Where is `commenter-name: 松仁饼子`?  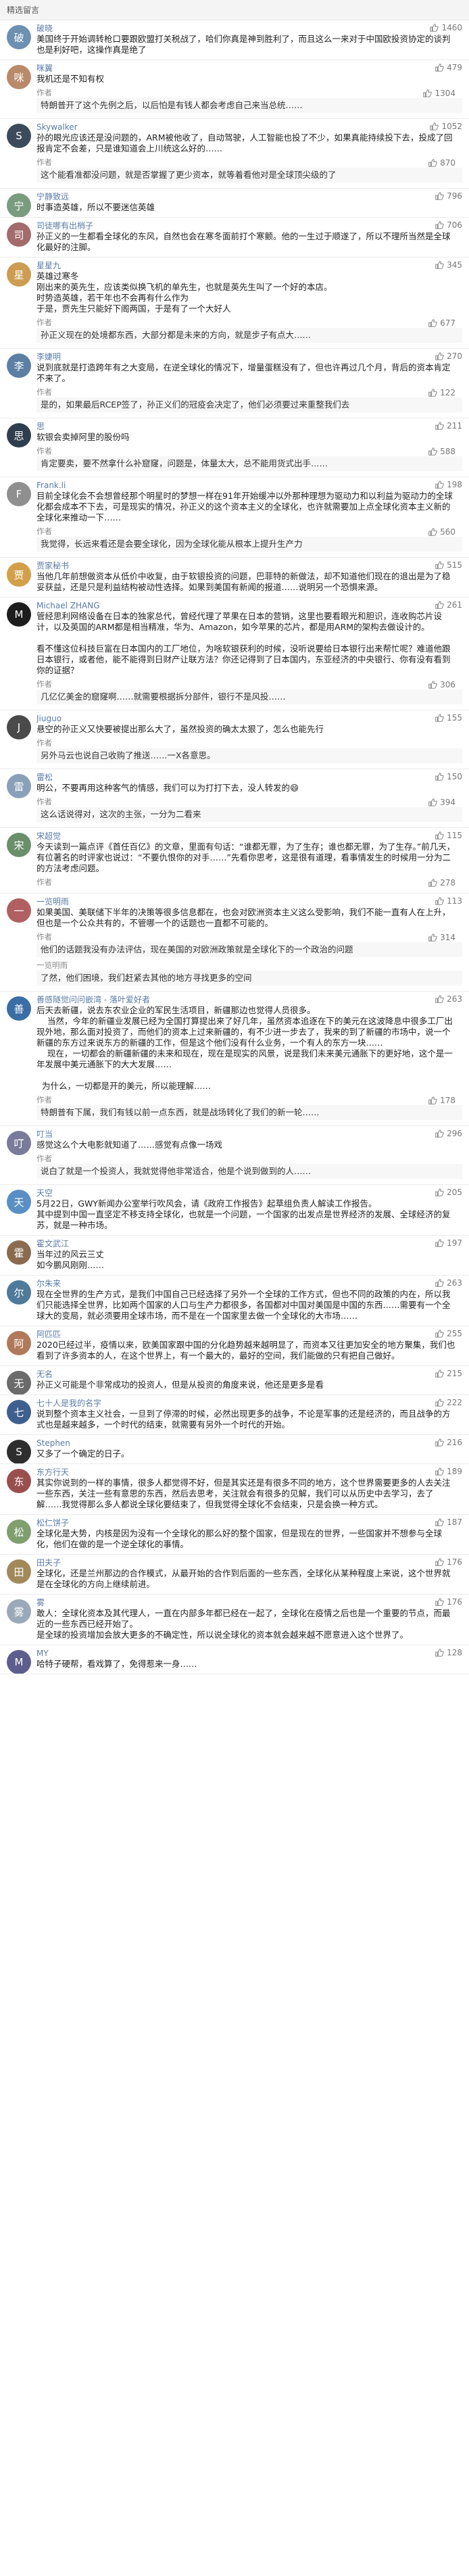 commenter-name: 松仁饼子 is located at coordinates (205, 1522).